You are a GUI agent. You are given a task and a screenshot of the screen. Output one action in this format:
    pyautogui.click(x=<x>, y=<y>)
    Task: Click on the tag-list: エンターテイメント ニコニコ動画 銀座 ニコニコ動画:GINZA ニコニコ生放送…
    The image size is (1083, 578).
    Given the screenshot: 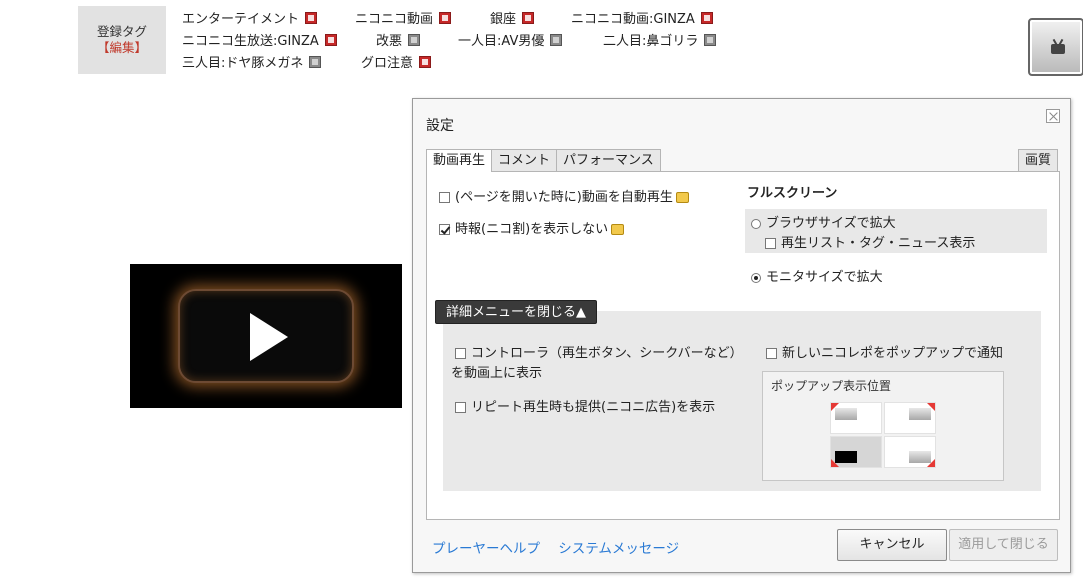 What is the action you would take?
    pyautogui.click(x=462, y=39)
    